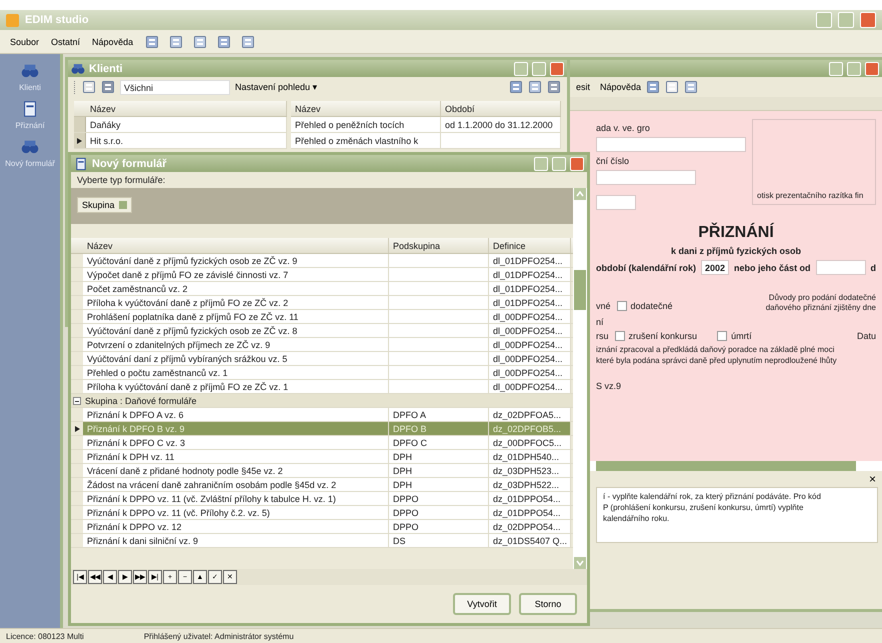  What do you see at coordinates (602, 336) in the screenshot?
I see `field-label: rsu` at bounding box center [602, 336].